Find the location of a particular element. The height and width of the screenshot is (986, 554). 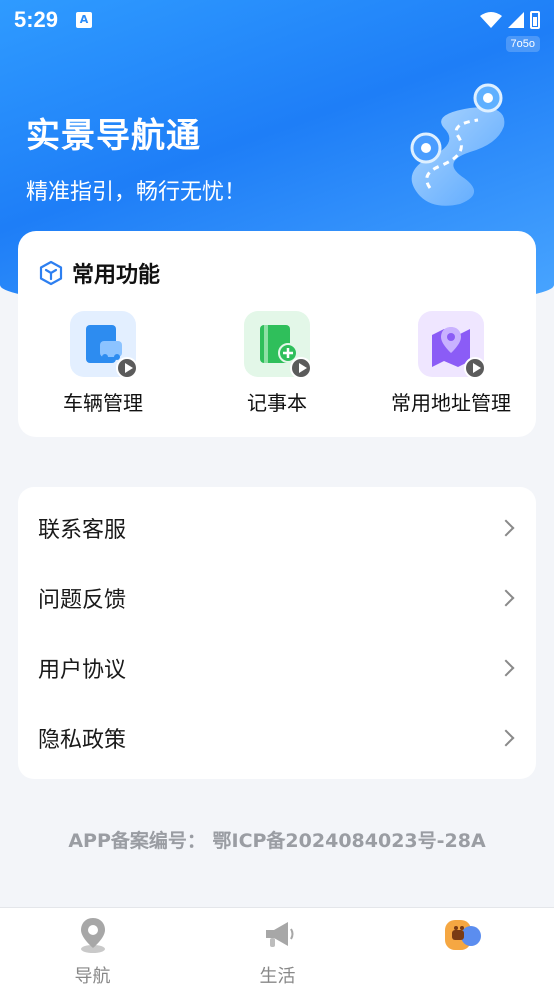

tab-life: 生活 is located at coordinates (277, 947).